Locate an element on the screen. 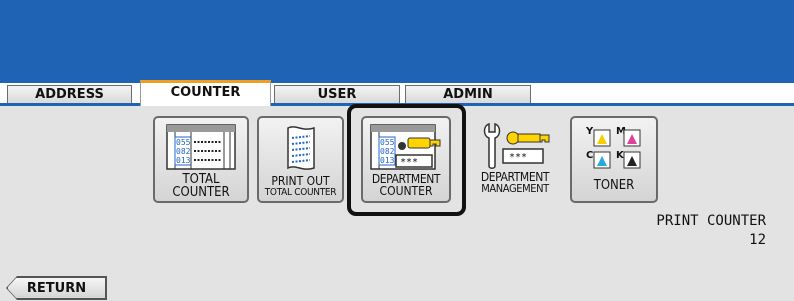 The image size is (794, 301). toner-cmyk-icon: Y M C K is located at coordinates (613, 147).